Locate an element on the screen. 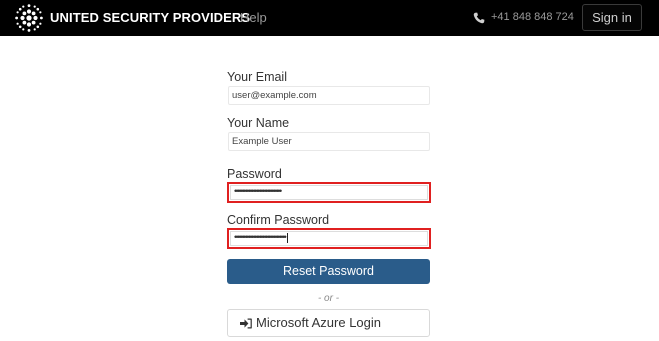  text-caret is located at coordinates (288, 237).